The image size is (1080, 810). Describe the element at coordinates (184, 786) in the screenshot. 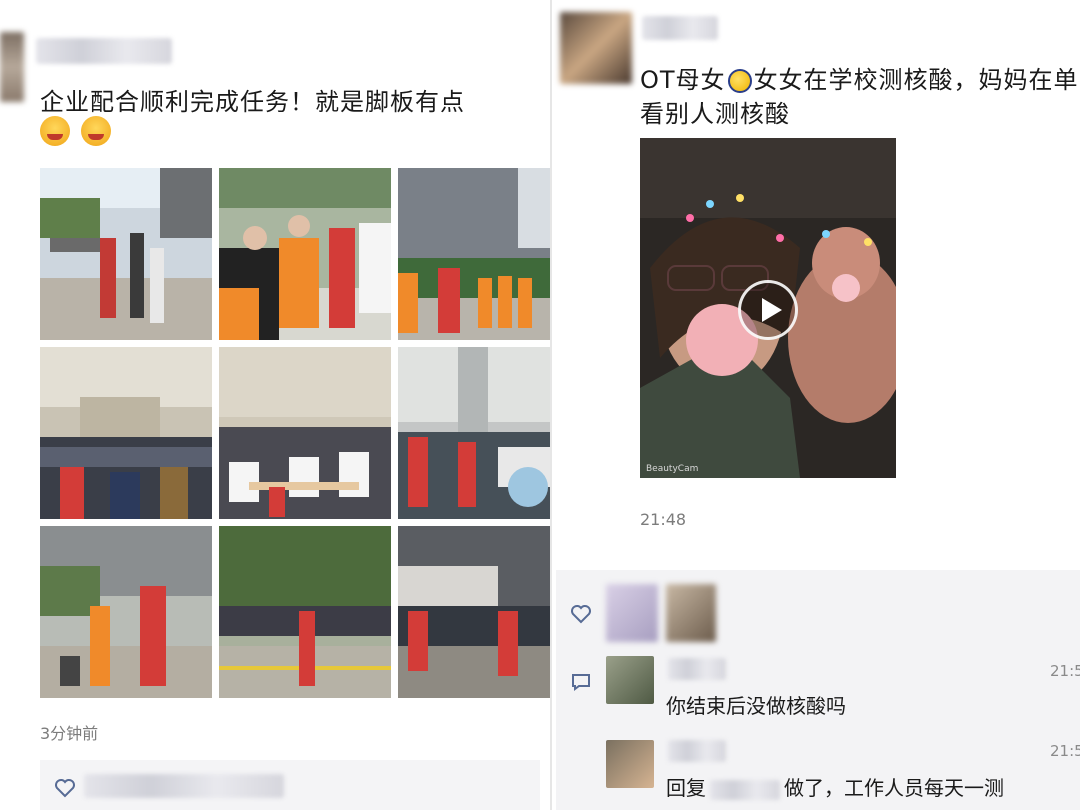

I see `likers-blurred` at that location.